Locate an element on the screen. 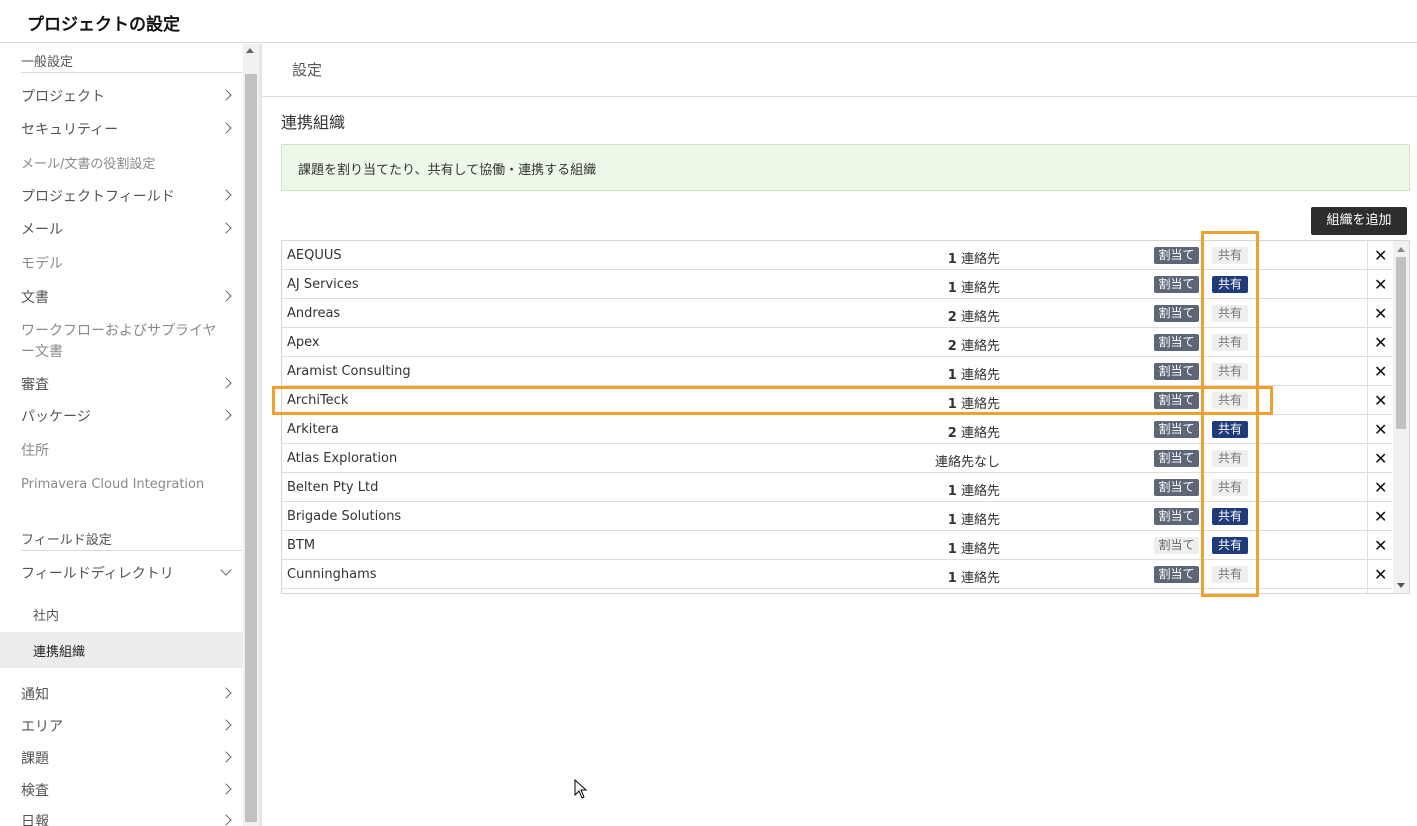  org-name: Brigade Solutions is located at coordinates (344, 516).